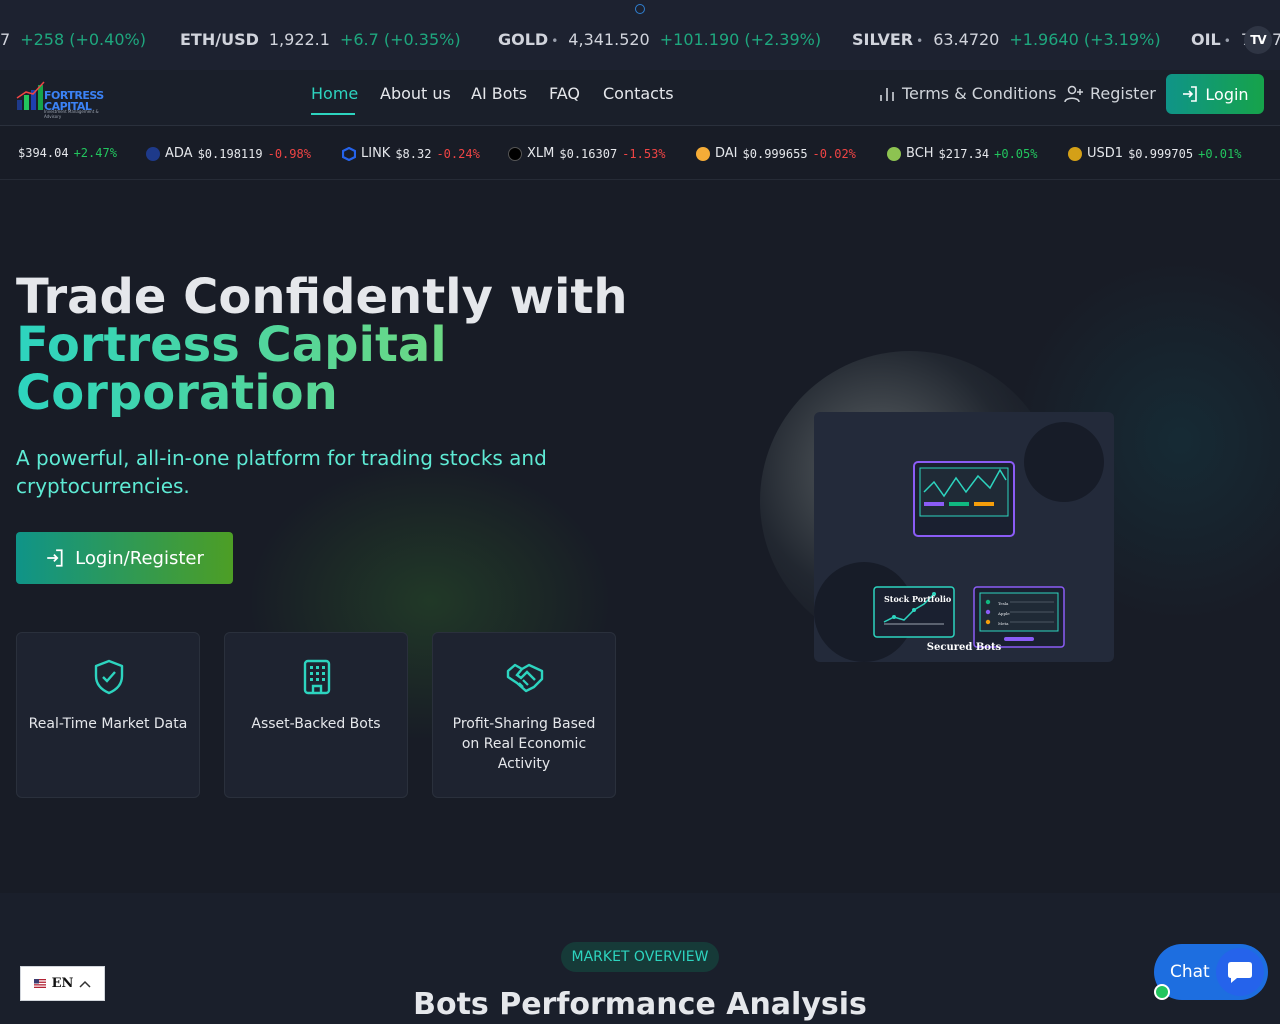 Image resolution: width=1280 pixels, height=1024 pixels. I want to click on logo-subtitle: Investment Management & Advisory, so click(71, 114).